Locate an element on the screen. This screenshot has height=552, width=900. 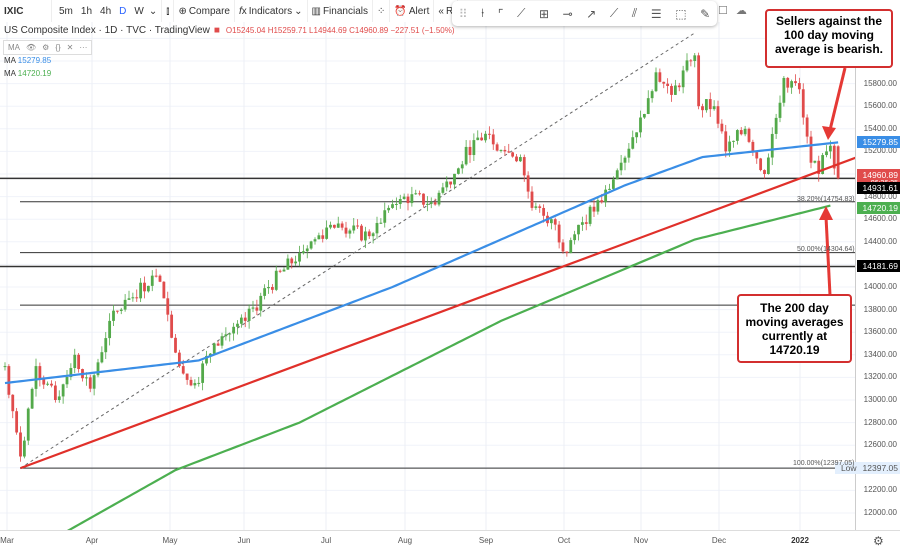
drag-handle-icon: ⠿ is located at coordinates (463, 14).